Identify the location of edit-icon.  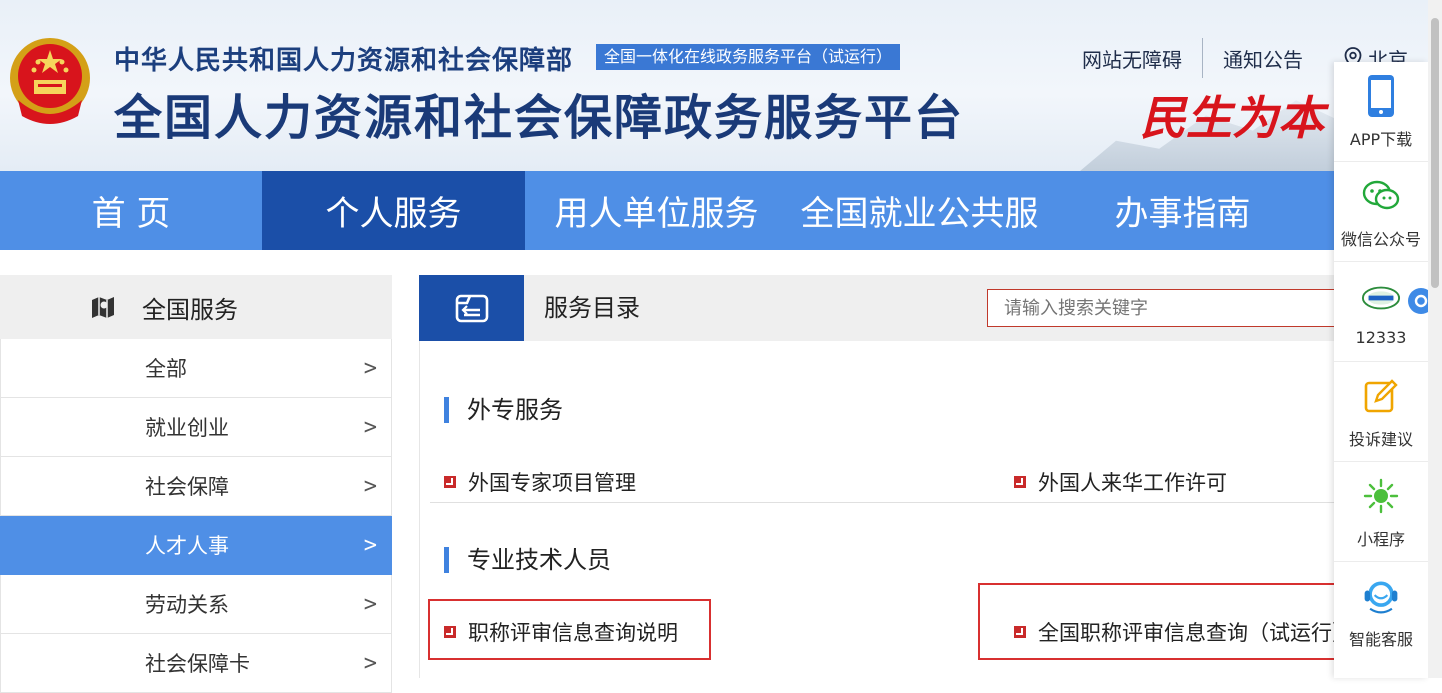
(1381, 396).